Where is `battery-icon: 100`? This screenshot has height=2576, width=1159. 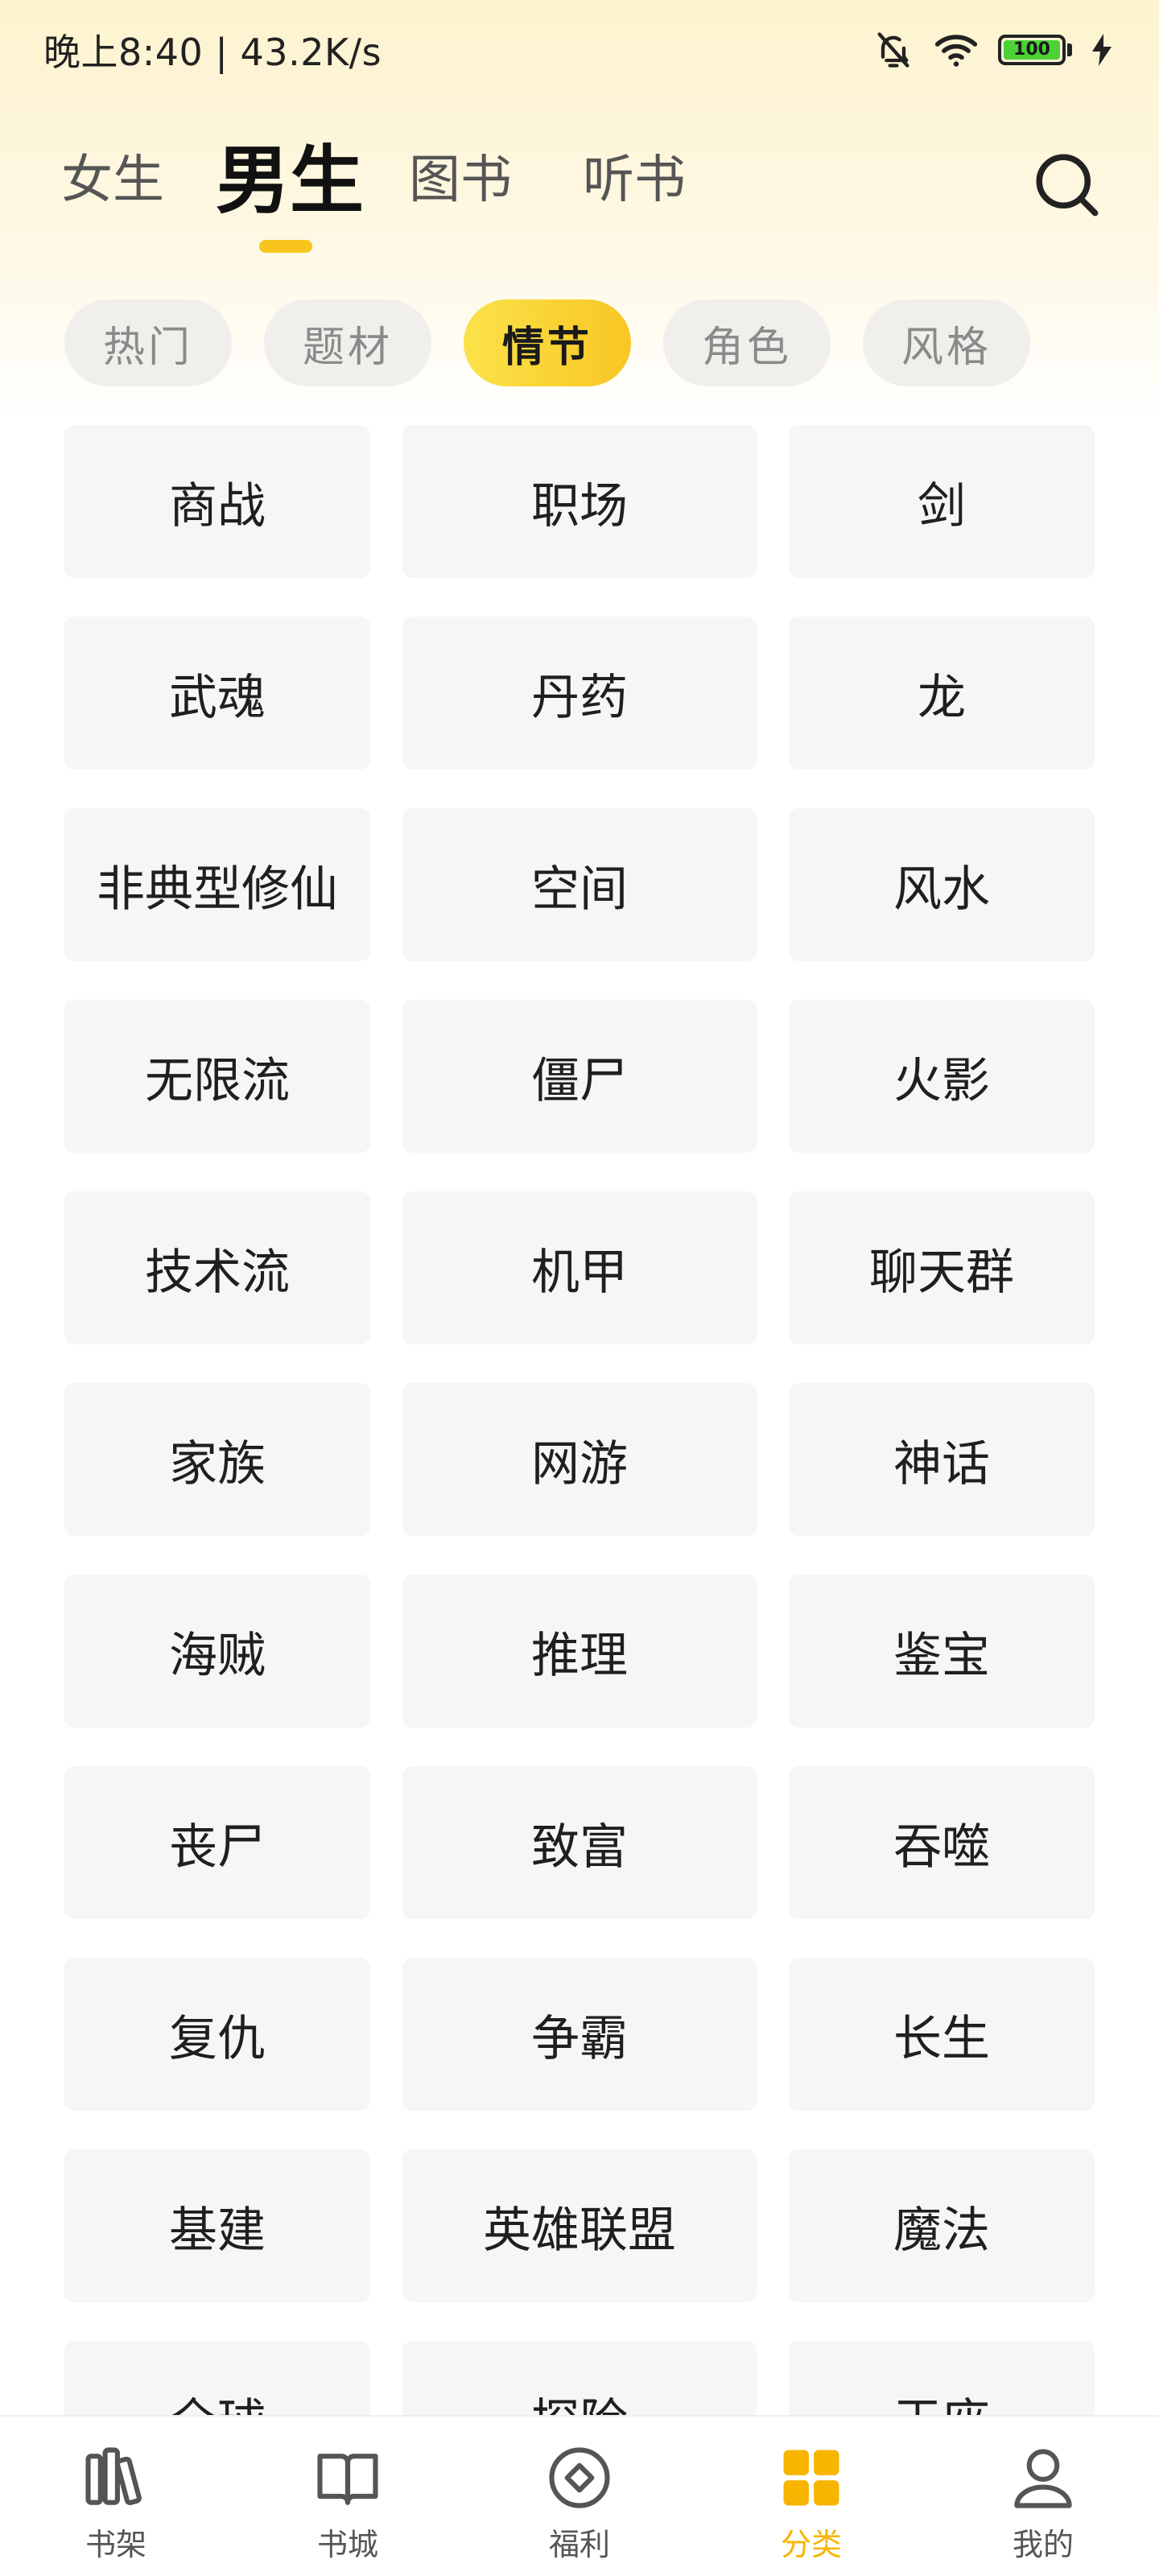
battery-icon: 100 is located at coordinates (1035, 50).